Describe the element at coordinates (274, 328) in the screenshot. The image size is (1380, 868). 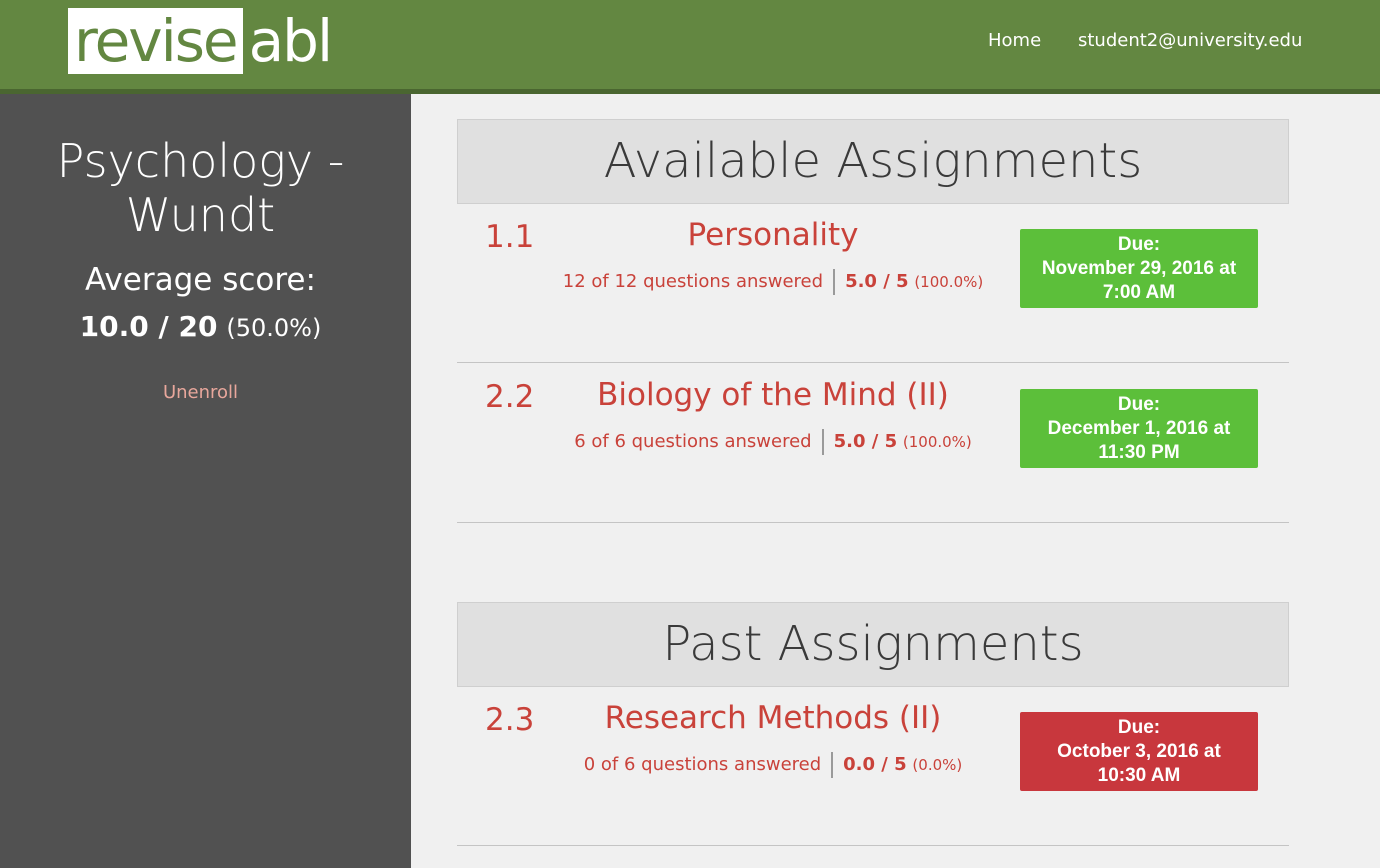
I see `average-score-percent: (50.0%)` at that location.